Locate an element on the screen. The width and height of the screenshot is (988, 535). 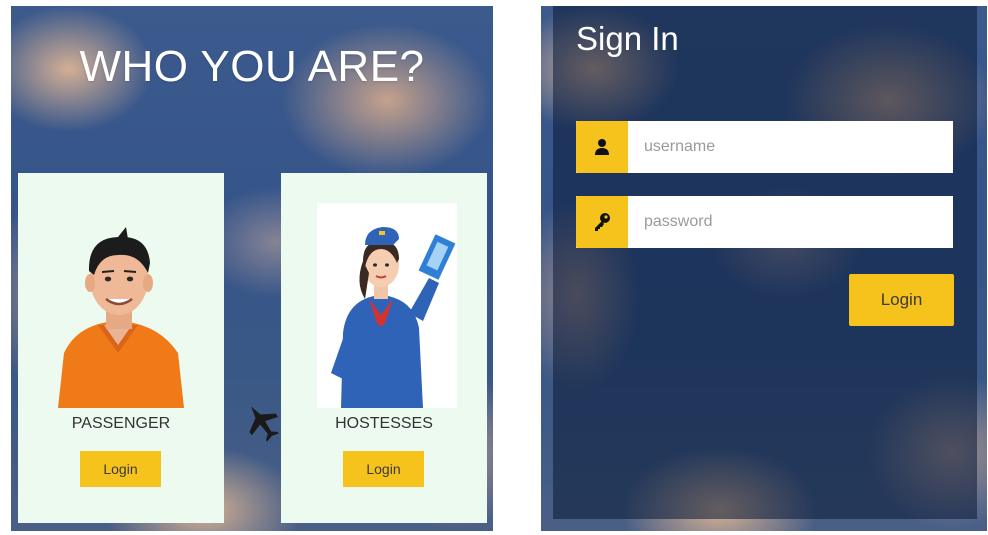
sign-in-title: Sign In is located at coordinates (627, 38).